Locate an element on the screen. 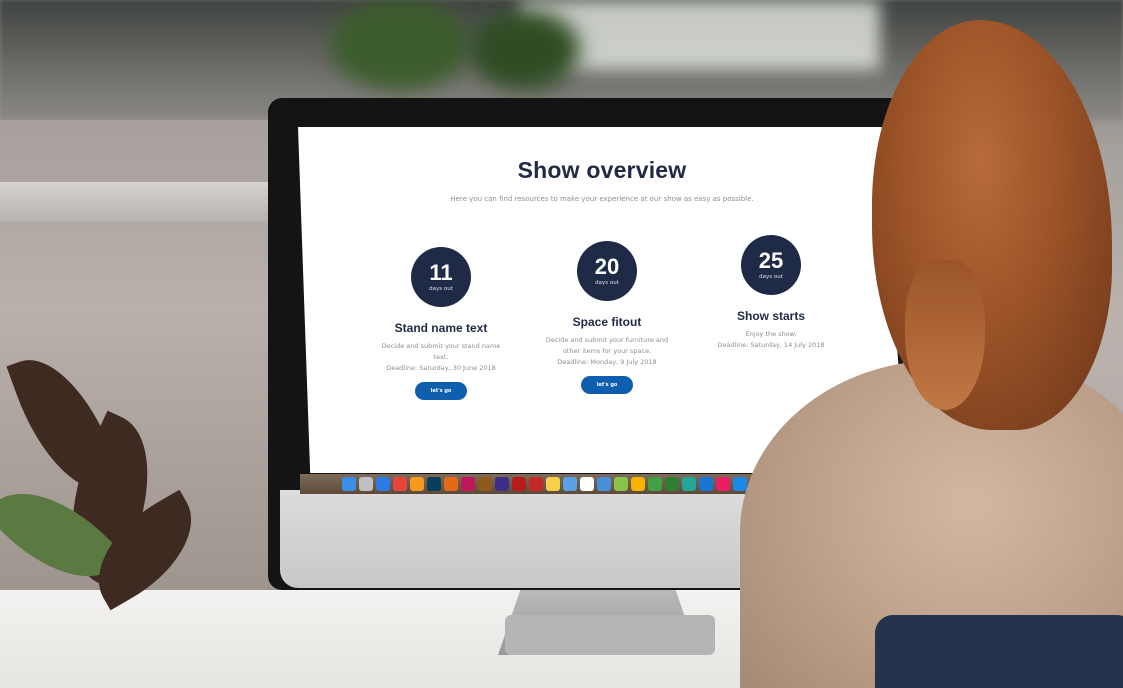 The width and height of the screenshot is (1123, 688). photos-icon is located at coordinates (638, 484).